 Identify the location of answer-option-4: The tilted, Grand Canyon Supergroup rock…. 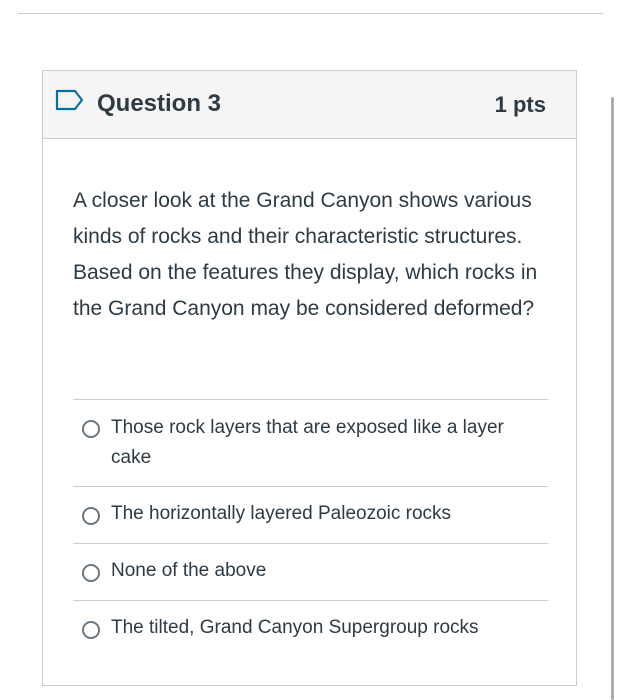
(310, 628).